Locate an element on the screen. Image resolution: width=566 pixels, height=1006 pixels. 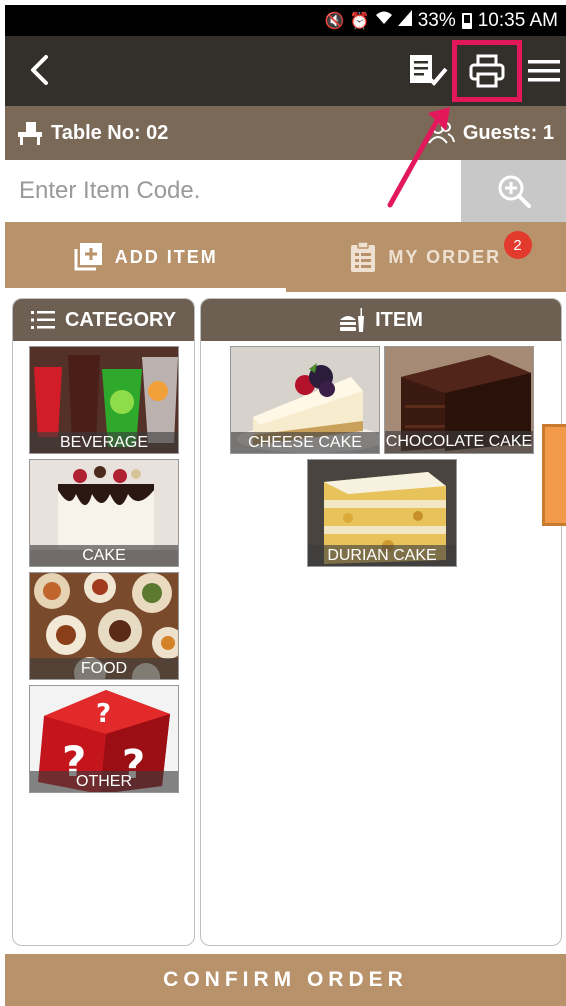
alarm-icon: ⏰ is located at coordinates (359, 21).